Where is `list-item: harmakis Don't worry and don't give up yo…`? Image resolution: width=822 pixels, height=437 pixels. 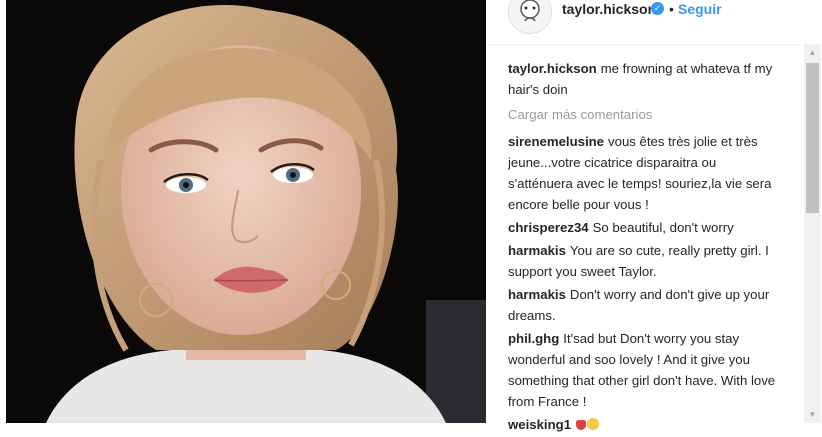
list-item: harmakis Don't worry and don't give up yo… is located at coordinates (645, 305).